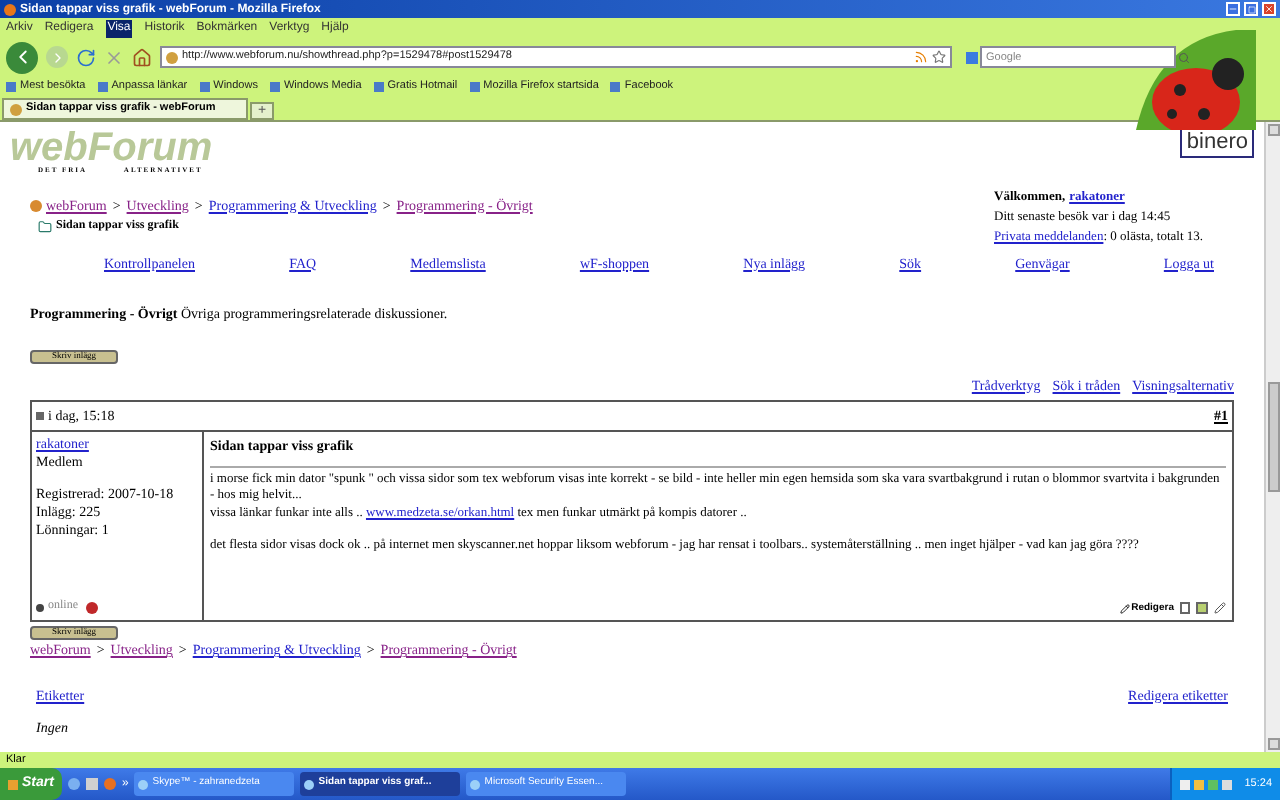 Image resolution: width=1280 pixels, height=800 pixels. What do you see at coordinates (114, 57) in the screenshot?
I see `stop-icon` at bounding box center [114, 57].